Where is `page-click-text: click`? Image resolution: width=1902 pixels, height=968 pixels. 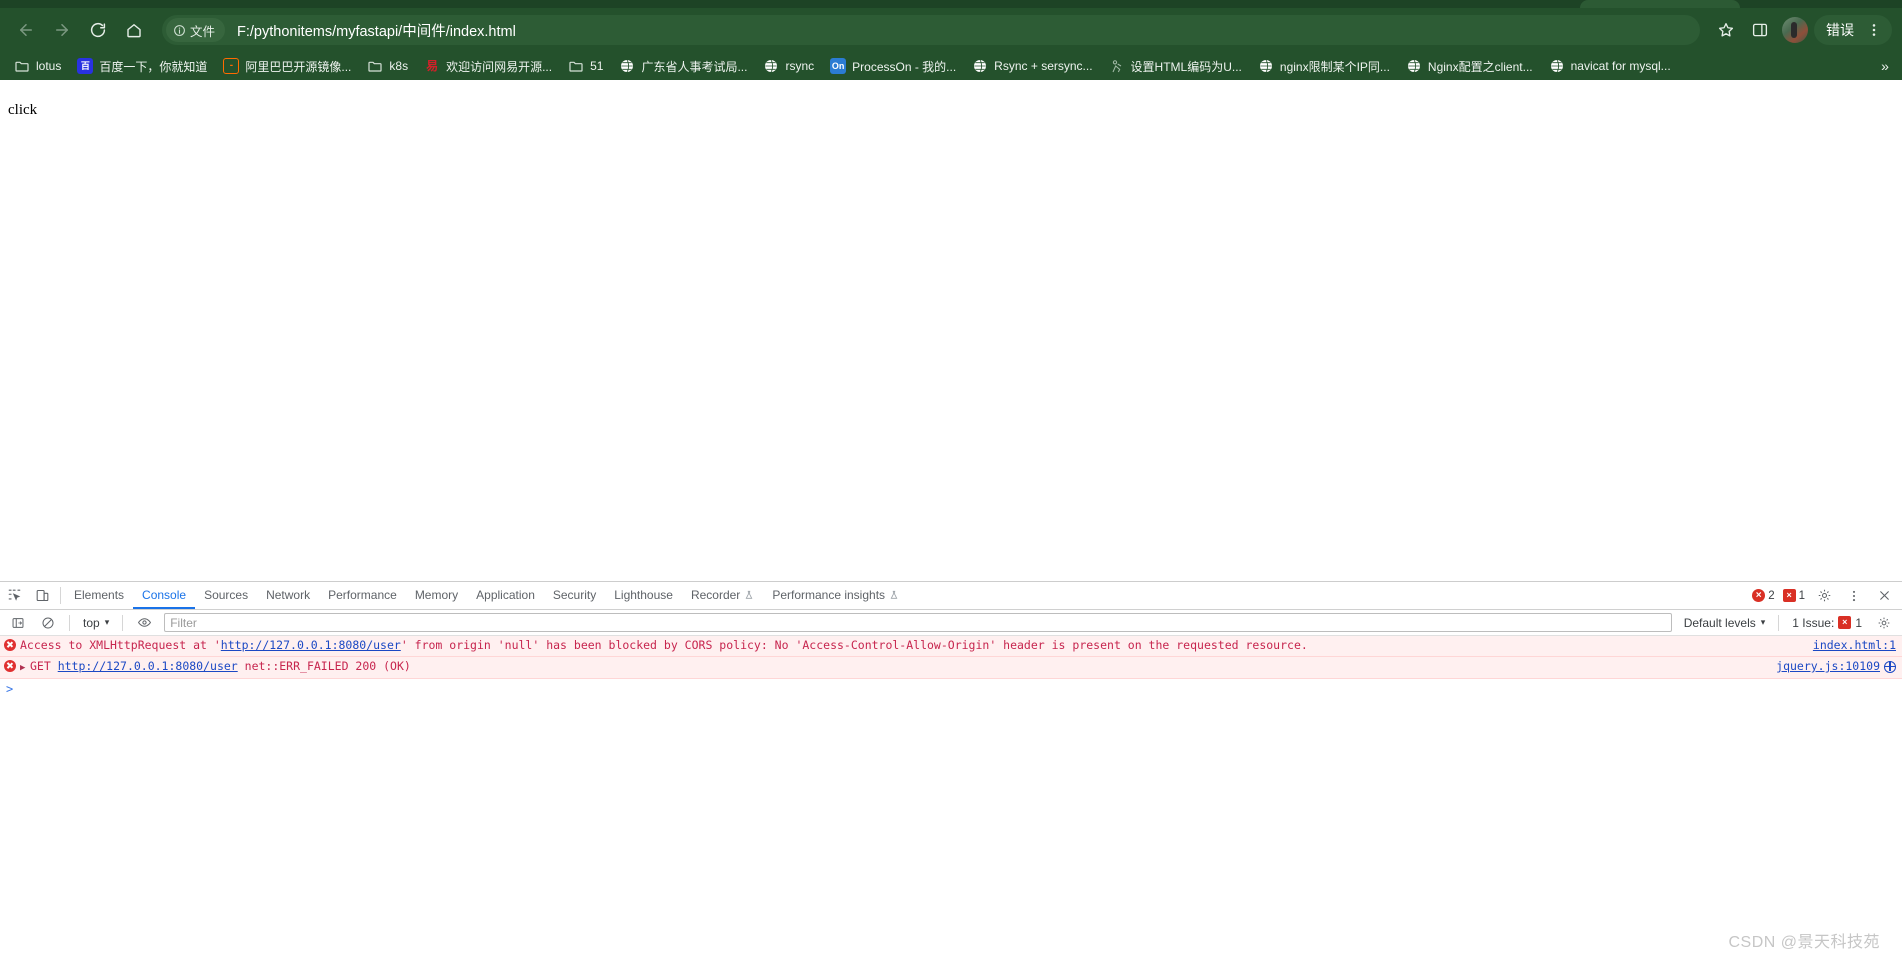
page-click-text: click is located at coordinates (23, 110).